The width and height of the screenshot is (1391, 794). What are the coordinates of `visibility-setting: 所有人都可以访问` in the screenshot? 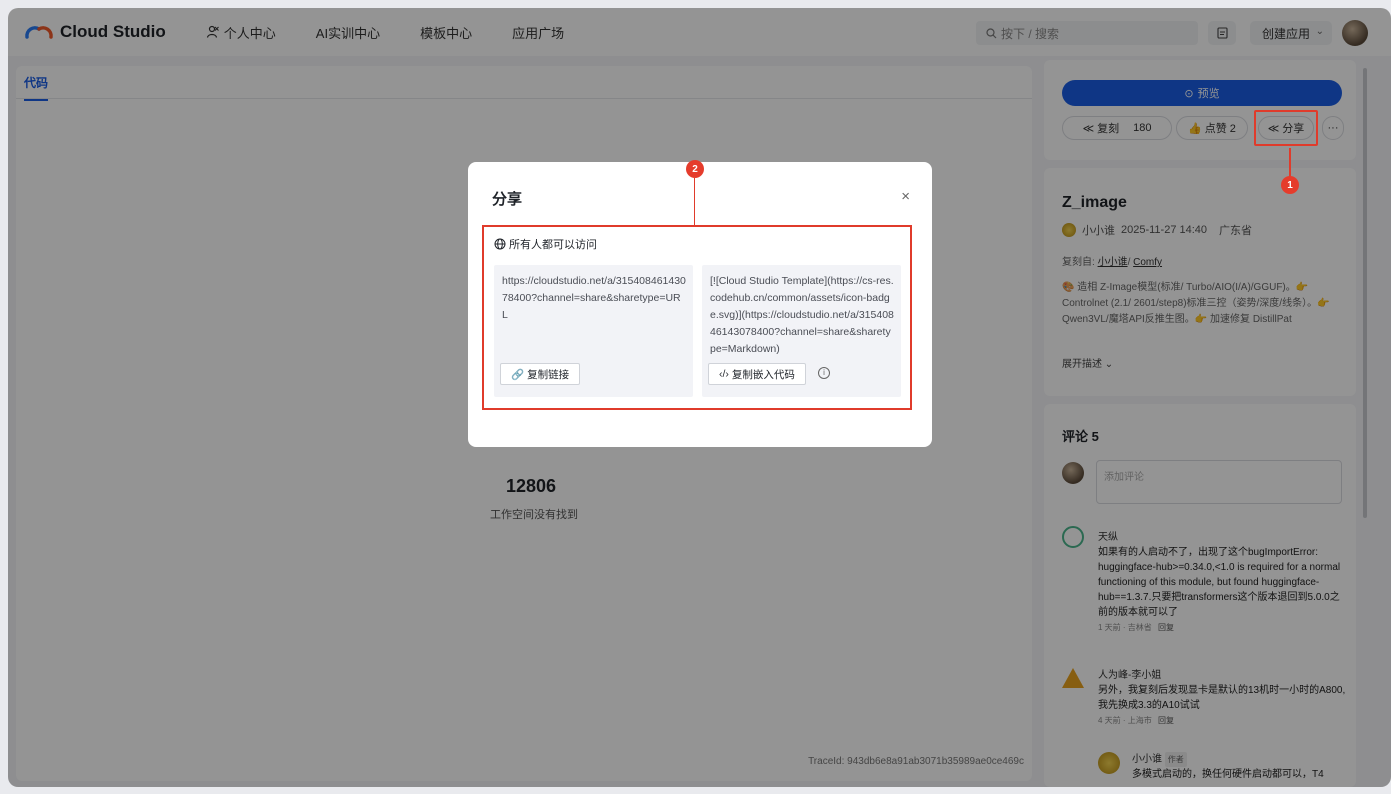 It's located at (545, 244).